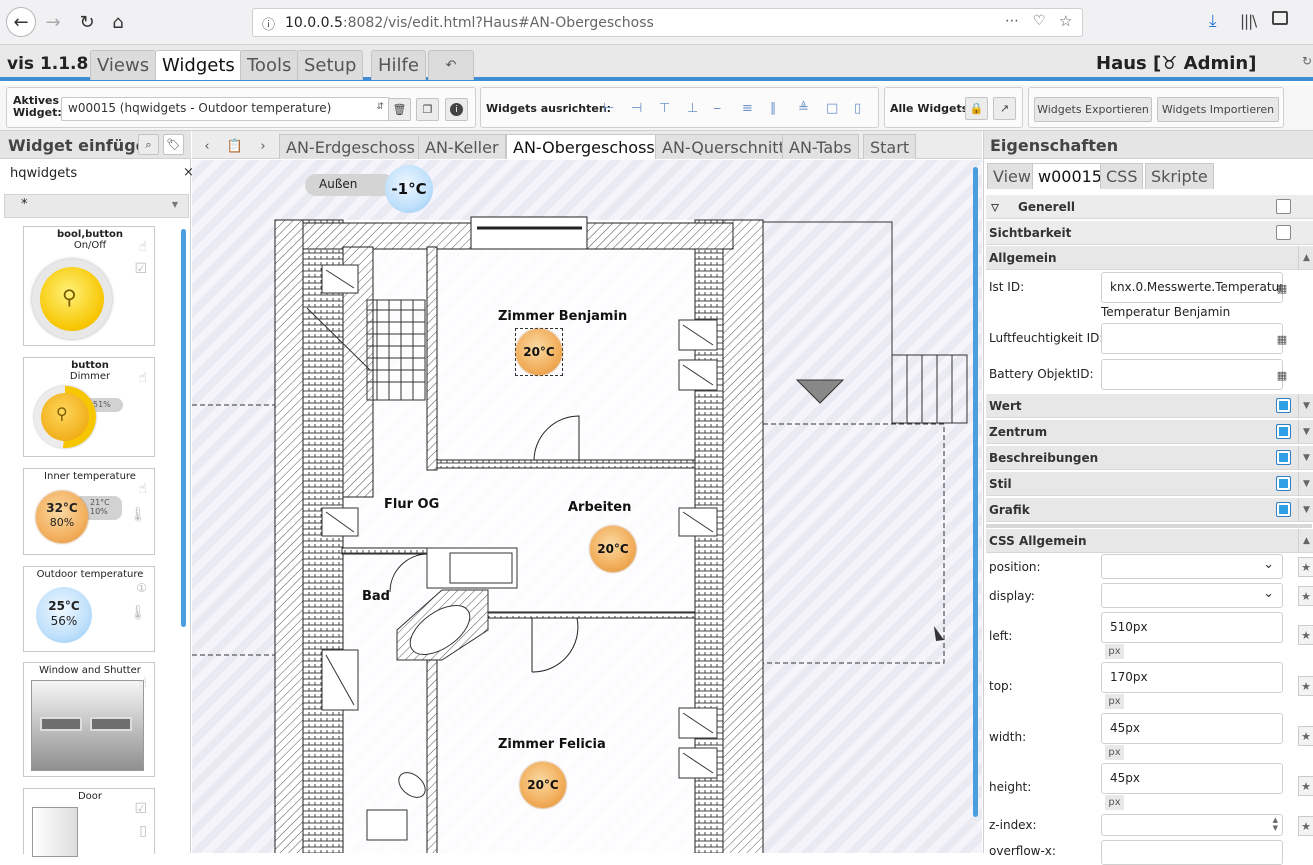  I want to click on widget-onoff: bool,button On/Off ⚲ ☝ ☑, so click(89, 286).